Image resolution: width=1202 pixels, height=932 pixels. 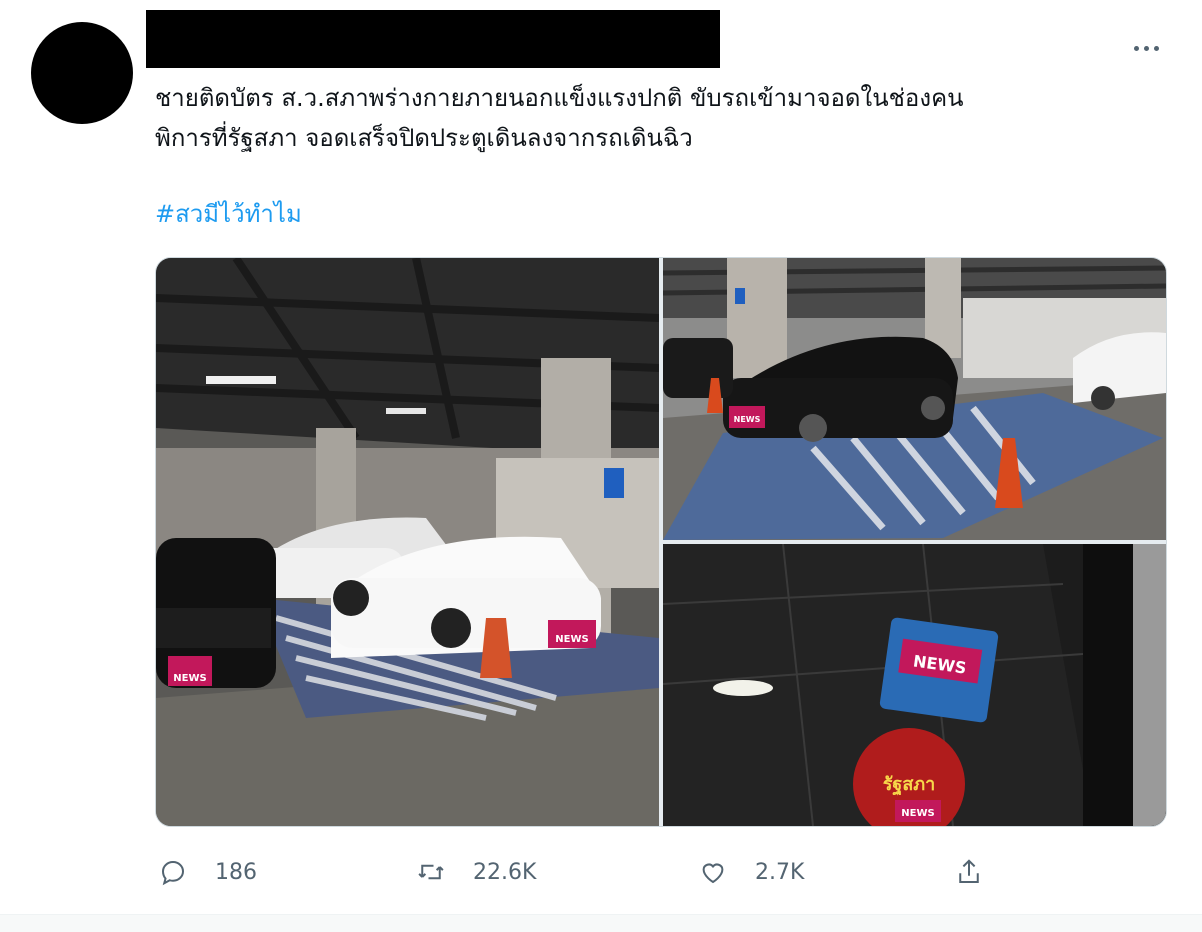 What do you see at coordinates (585, 872) in the screenshot?
I see `tweet-actions: 186 22.6K 2.7K` at bounding box center [585, 872].